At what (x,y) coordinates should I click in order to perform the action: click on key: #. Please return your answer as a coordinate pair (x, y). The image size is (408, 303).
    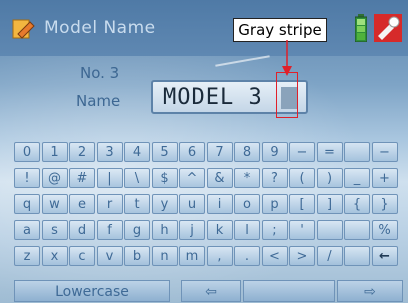
    Looking at the image, I should click on (82, 178).